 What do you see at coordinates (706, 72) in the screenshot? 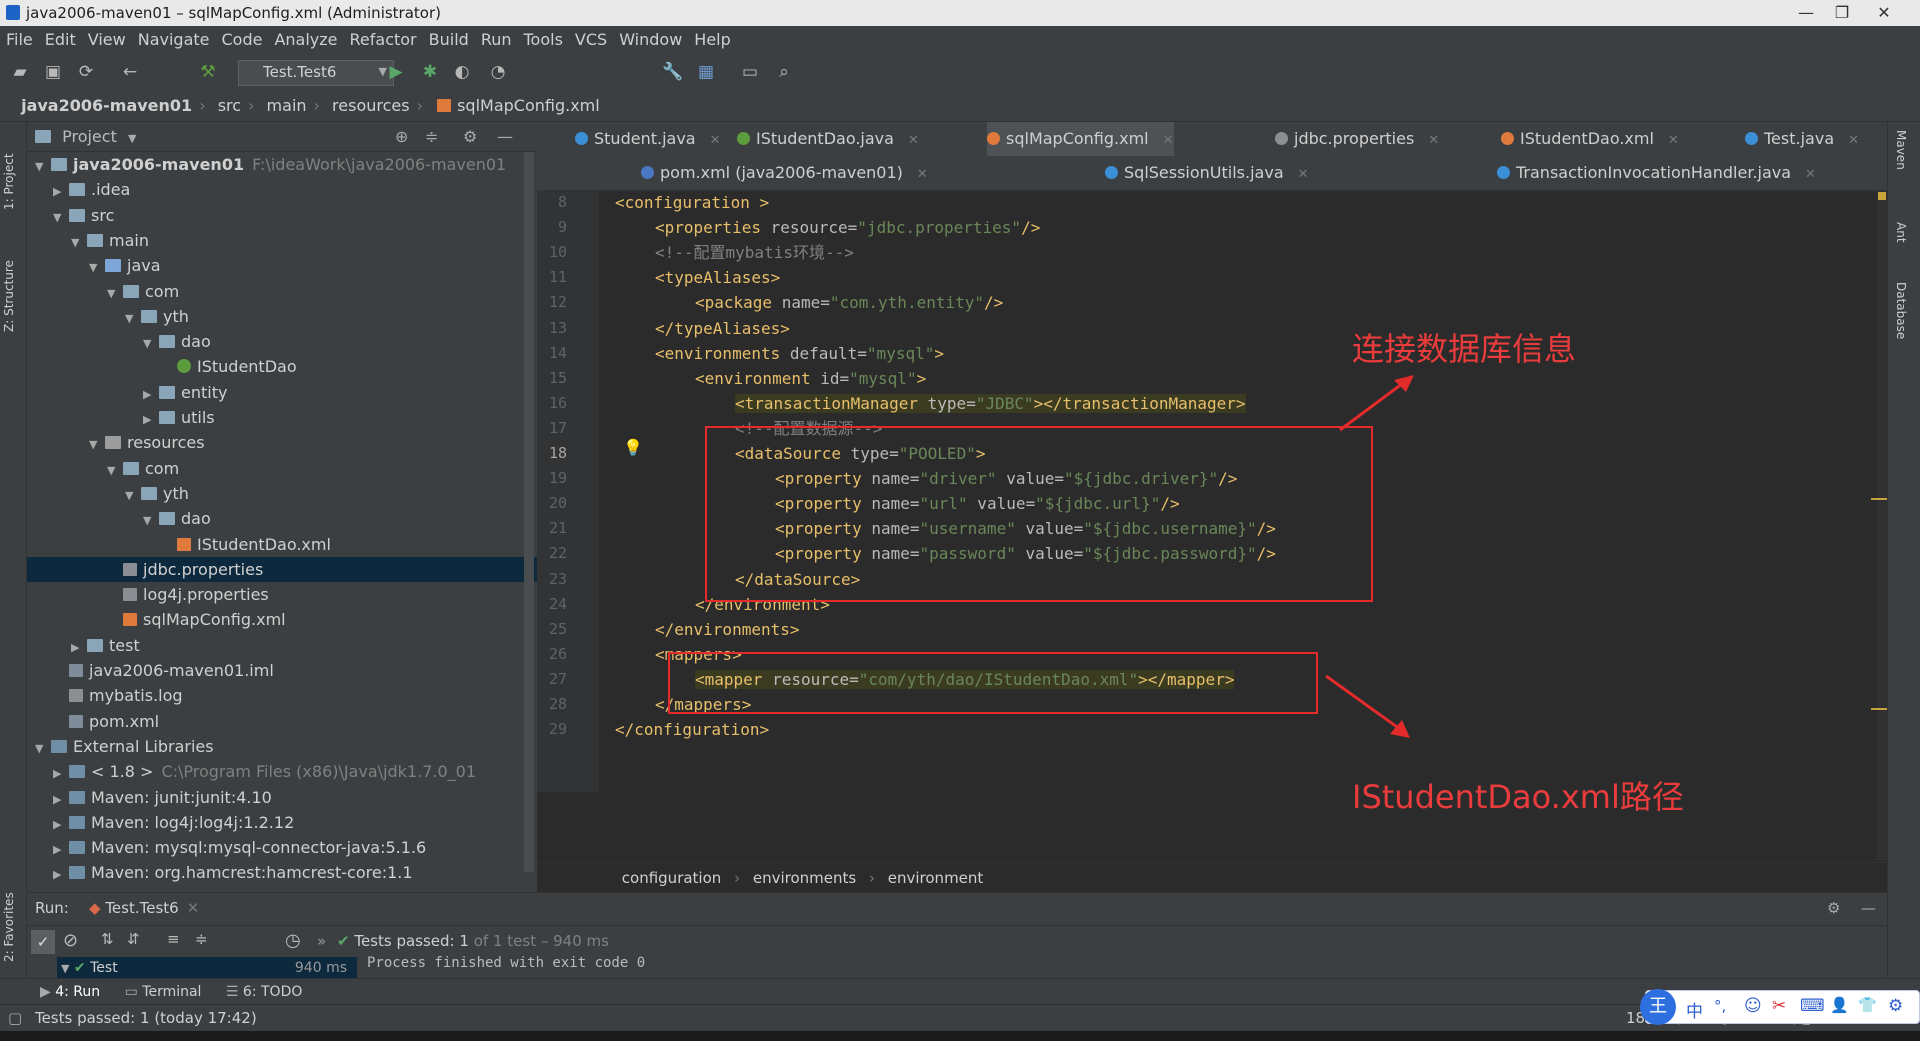
I see `project-structure-icon: ▦` at bounding box center [706, 72].